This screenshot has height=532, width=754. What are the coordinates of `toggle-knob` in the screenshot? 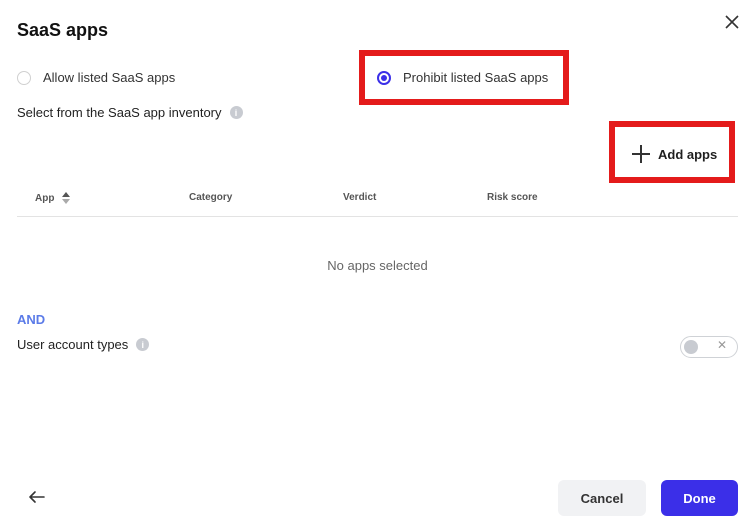 It's located at (691, 347).